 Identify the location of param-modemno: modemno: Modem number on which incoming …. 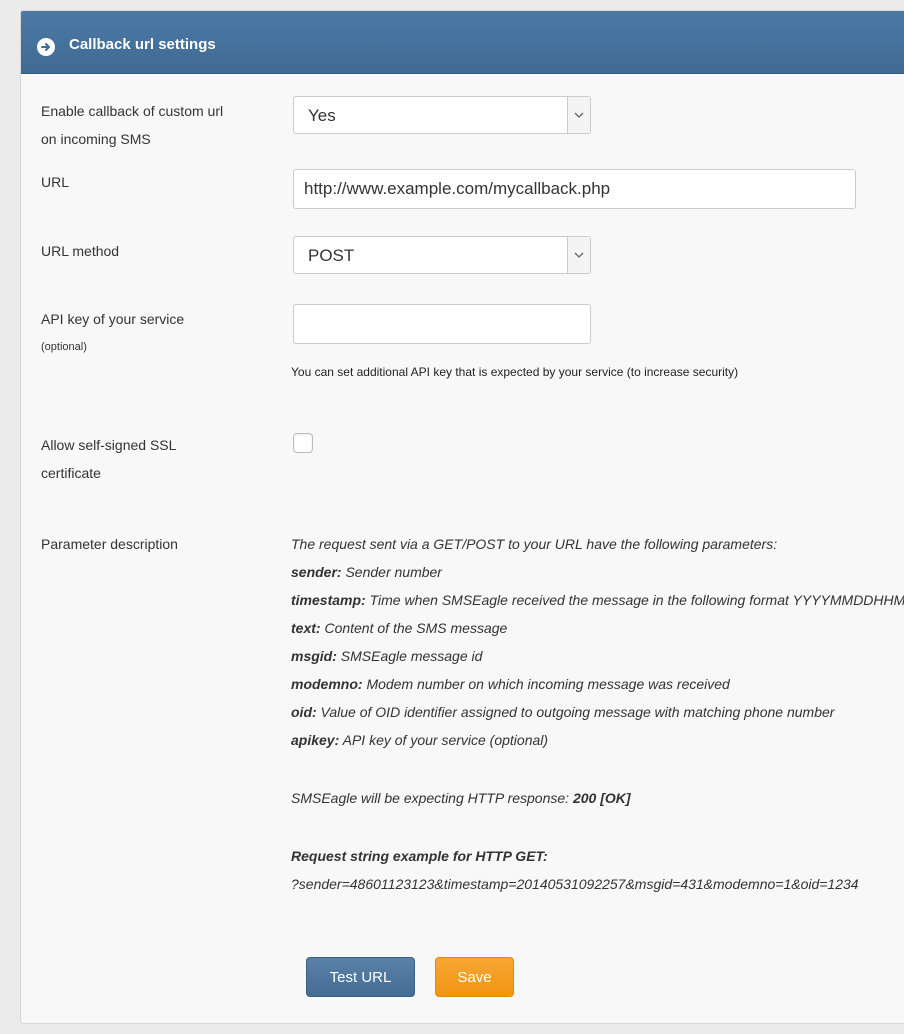
(510, 684).